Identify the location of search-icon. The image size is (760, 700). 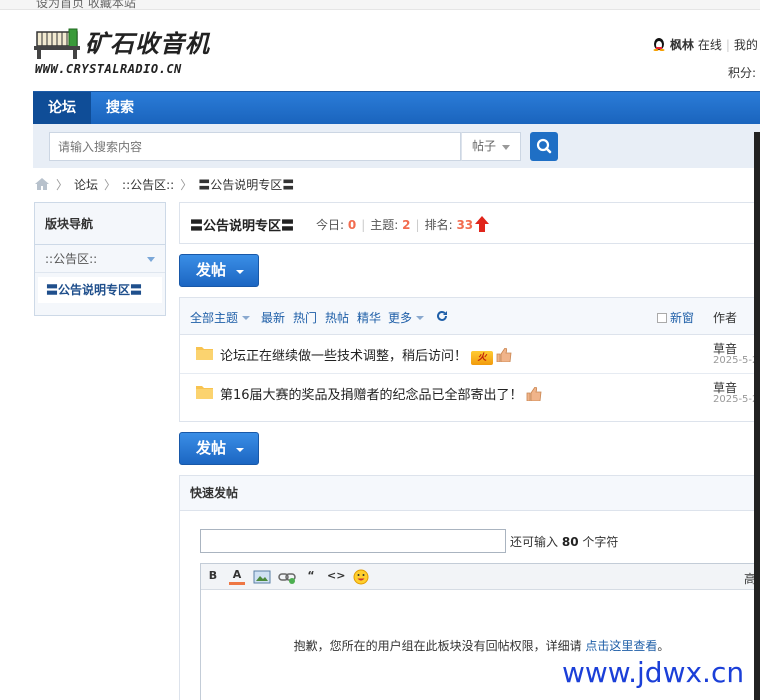
(544, 146).